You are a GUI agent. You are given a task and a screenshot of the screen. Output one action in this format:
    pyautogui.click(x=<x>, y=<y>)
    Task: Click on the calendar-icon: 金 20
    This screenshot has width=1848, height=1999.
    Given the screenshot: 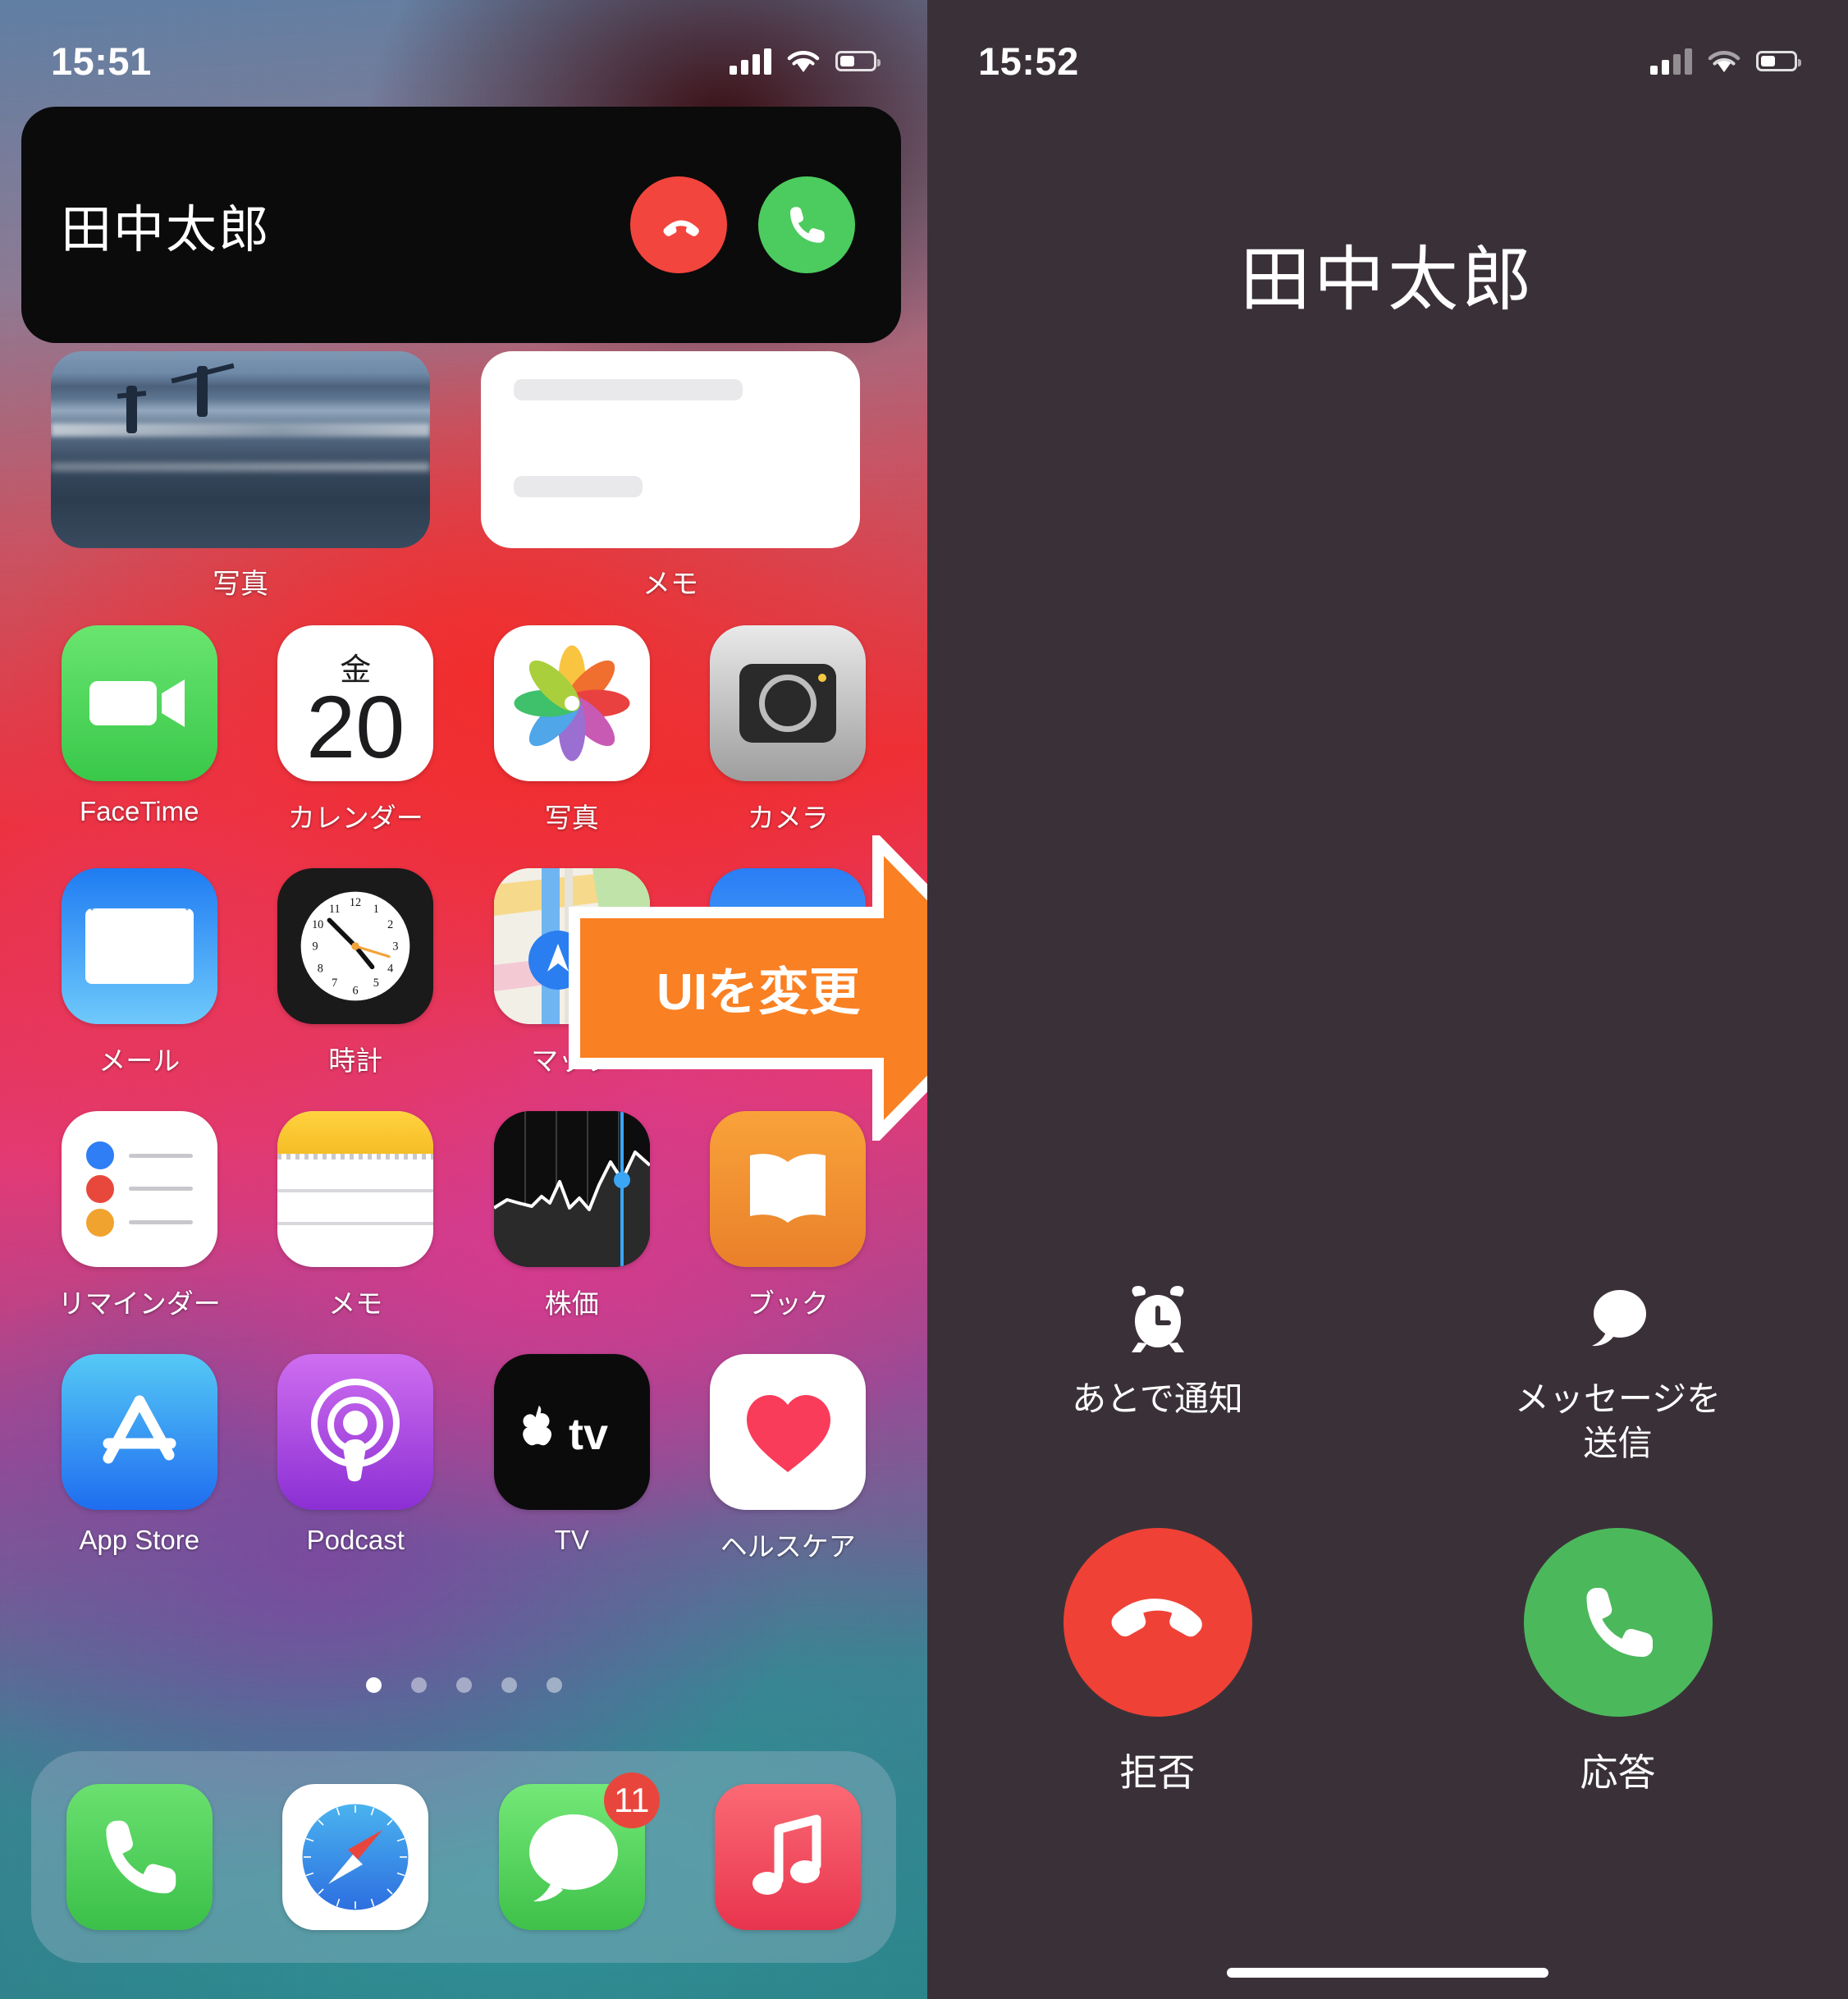 What is the action you would take?
    pyautogui.click(x=356, y=703)
    